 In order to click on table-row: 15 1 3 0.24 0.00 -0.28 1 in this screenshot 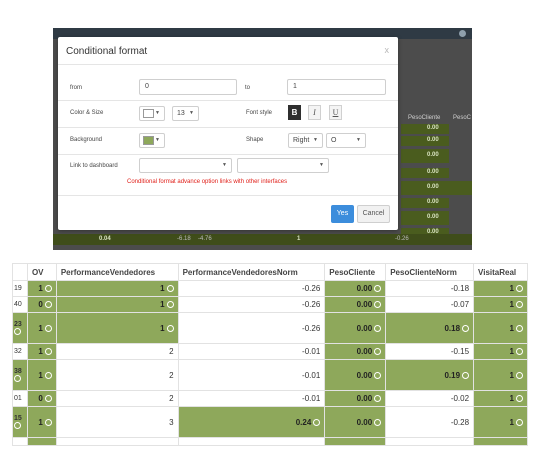, I will do `click(270, 422)`.